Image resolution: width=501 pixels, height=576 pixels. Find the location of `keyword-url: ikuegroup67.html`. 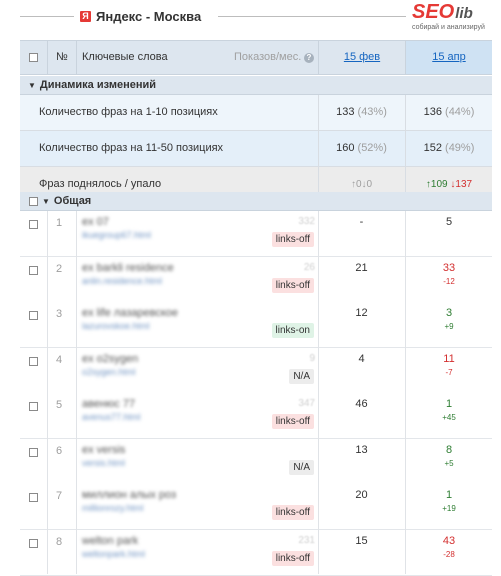

keyword-url: ikuegroup67.html is located at coordinates (116, 235).